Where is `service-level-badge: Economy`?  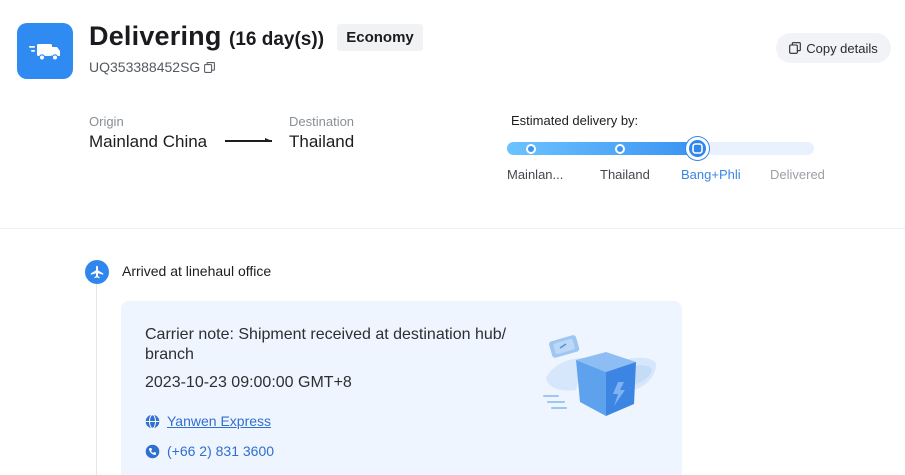
service-level-badge: Economy is located at coordinates (380, 37).